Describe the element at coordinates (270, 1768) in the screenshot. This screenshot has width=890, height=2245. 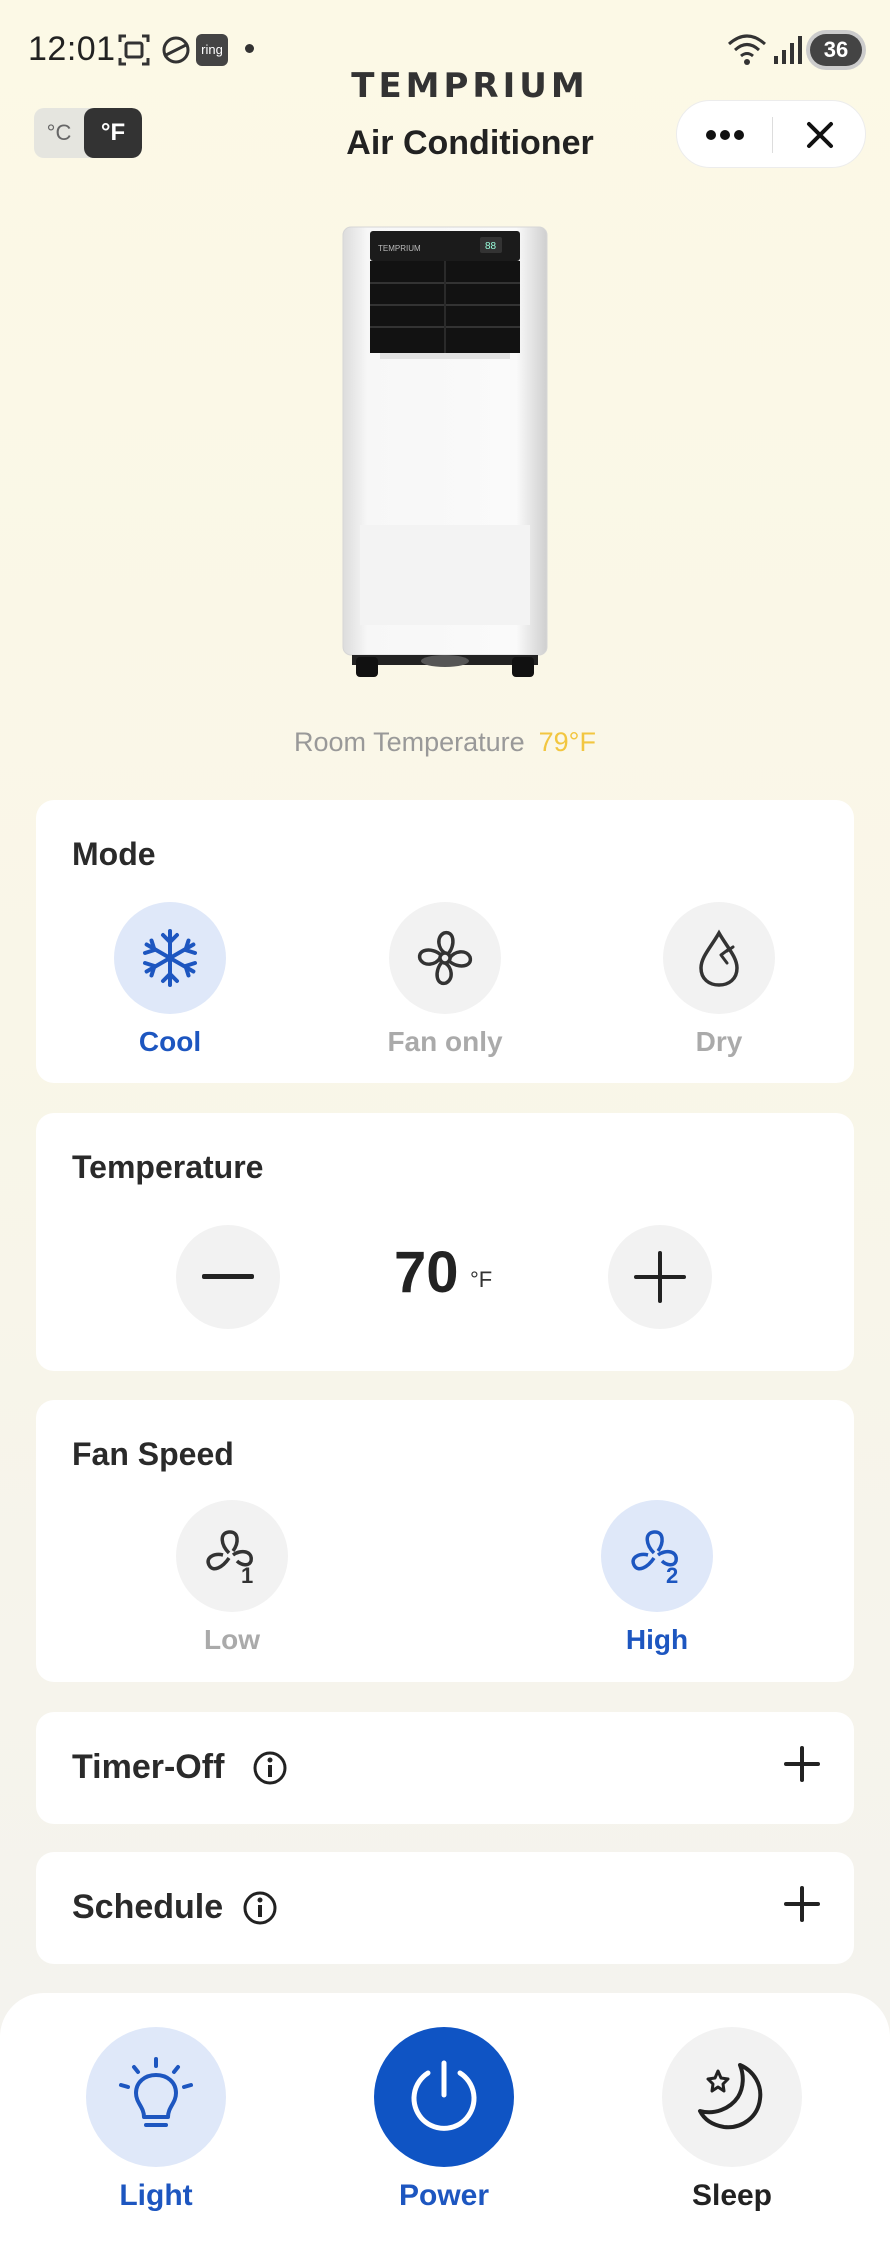
I see `timer-off-info-icon` at that location.